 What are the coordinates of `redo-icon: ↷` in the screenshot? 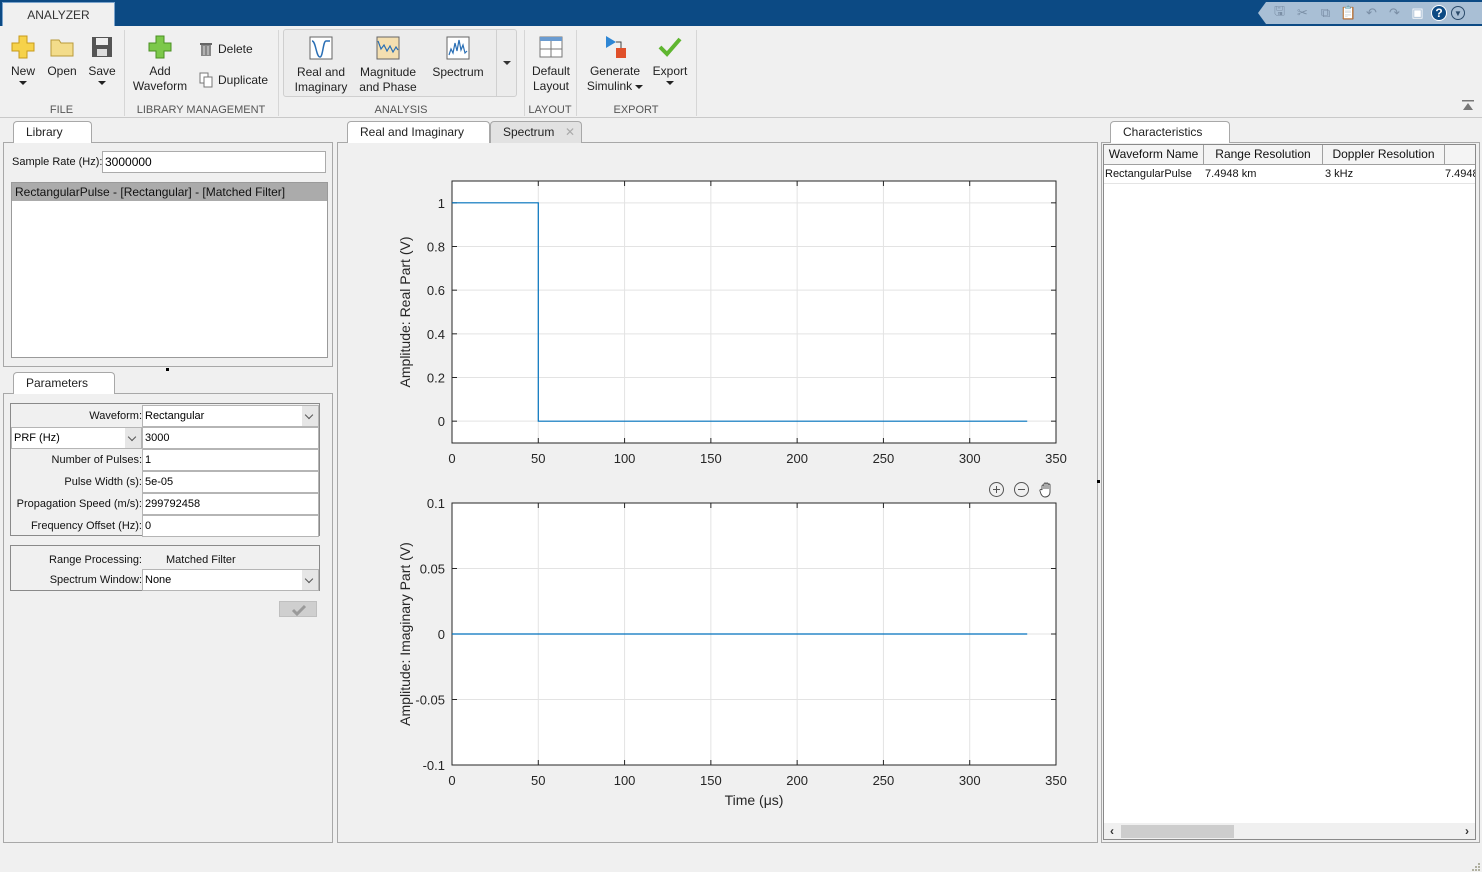 It's located at (1394, 13).